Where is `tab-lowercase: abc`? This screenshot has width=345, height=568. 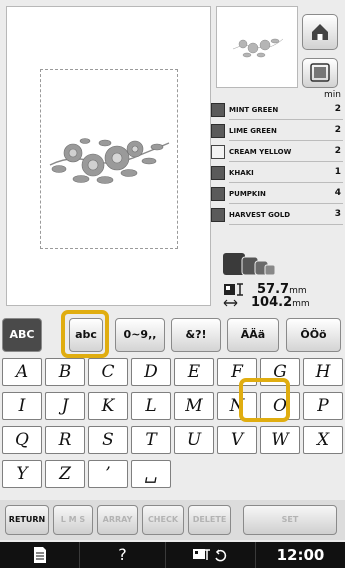
tab-lowercase: abc is located at coordinates (86, 335).